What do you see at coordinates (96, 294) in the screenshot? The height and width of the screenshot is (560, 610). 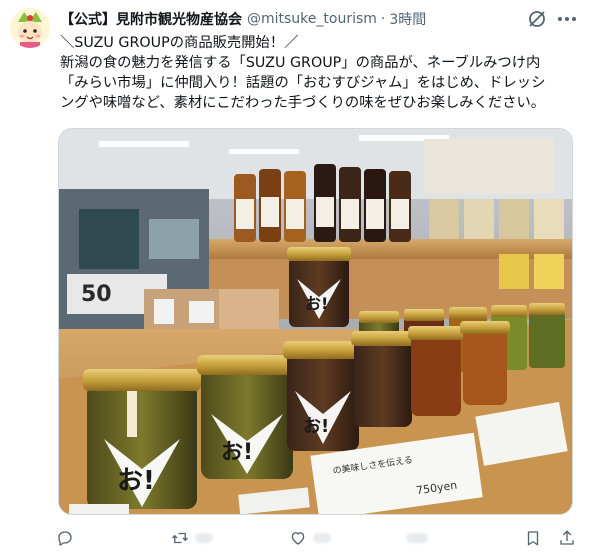 I see `price-tag: 50` at bounding box center [96, 294].